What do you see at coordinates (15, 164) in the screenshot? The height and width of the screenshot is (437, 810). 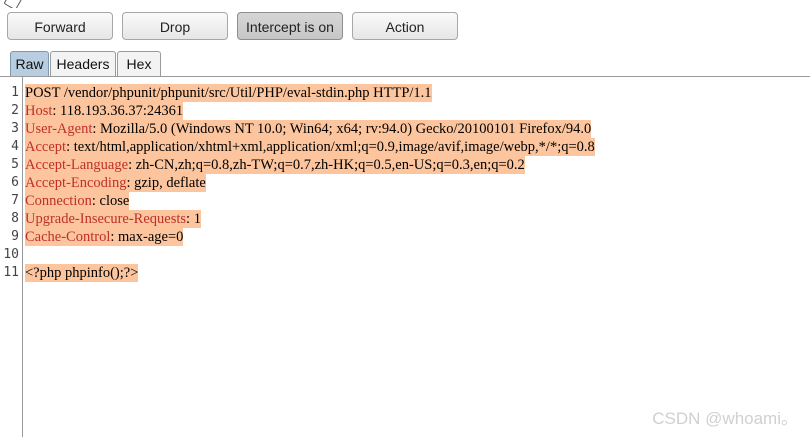 I see `line-number: 5` at bounding box center [15, 164].